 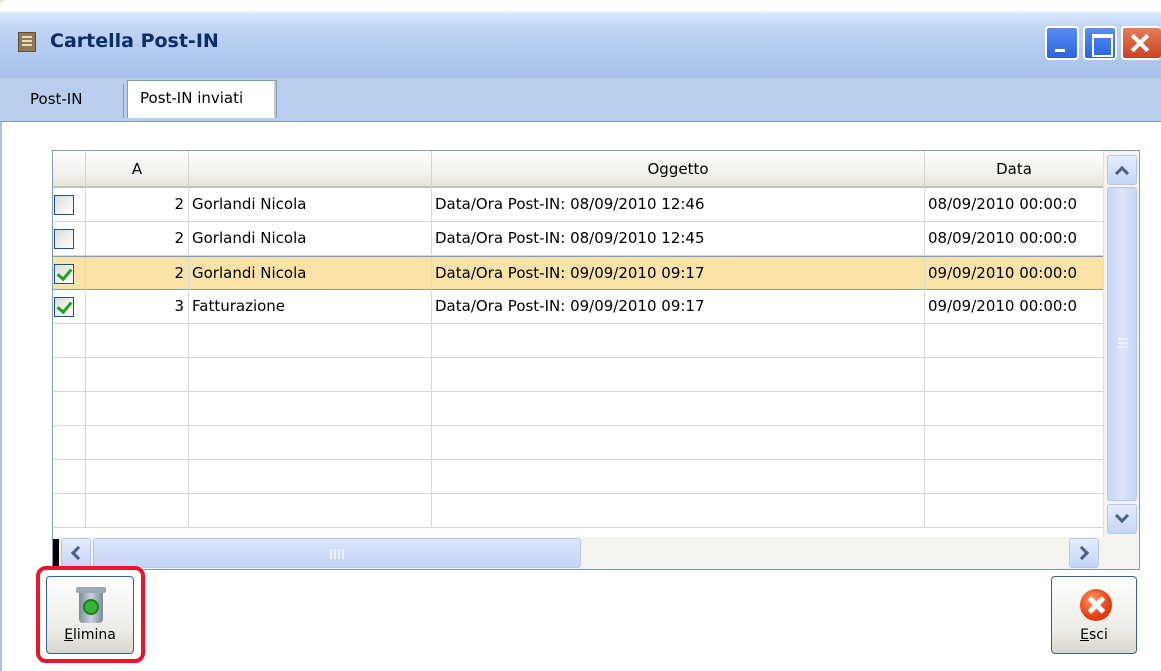 I want to click on minimize-button, so click(x=1062, y=43).